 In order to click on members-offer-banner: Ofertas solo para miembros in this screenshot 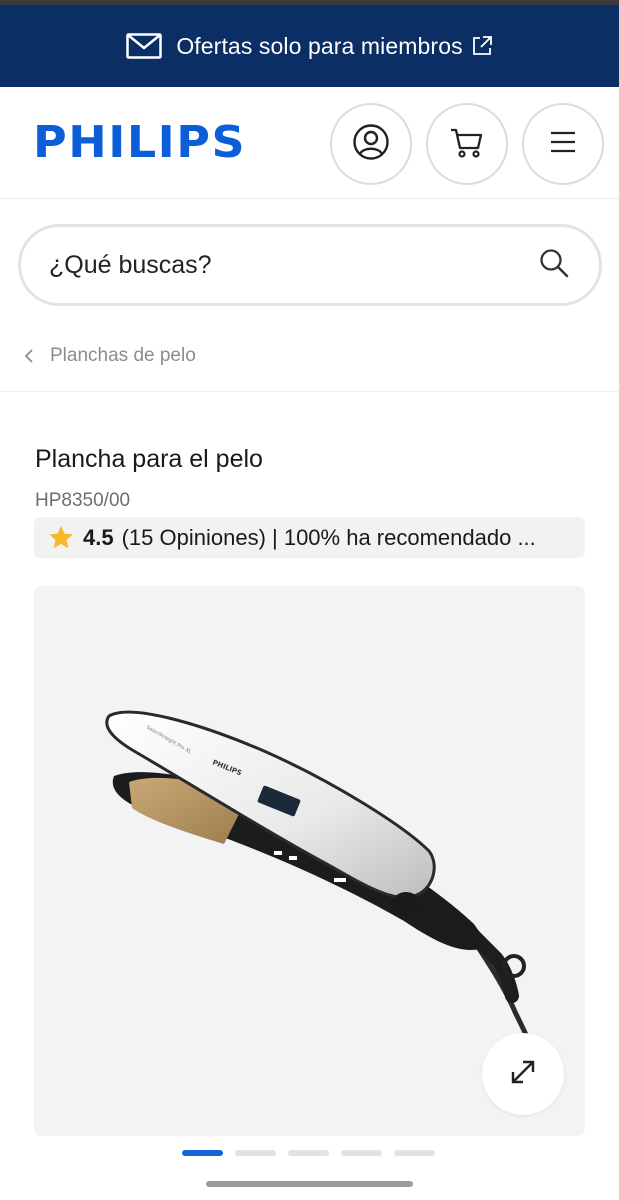, I will do `click(309, 46)`.